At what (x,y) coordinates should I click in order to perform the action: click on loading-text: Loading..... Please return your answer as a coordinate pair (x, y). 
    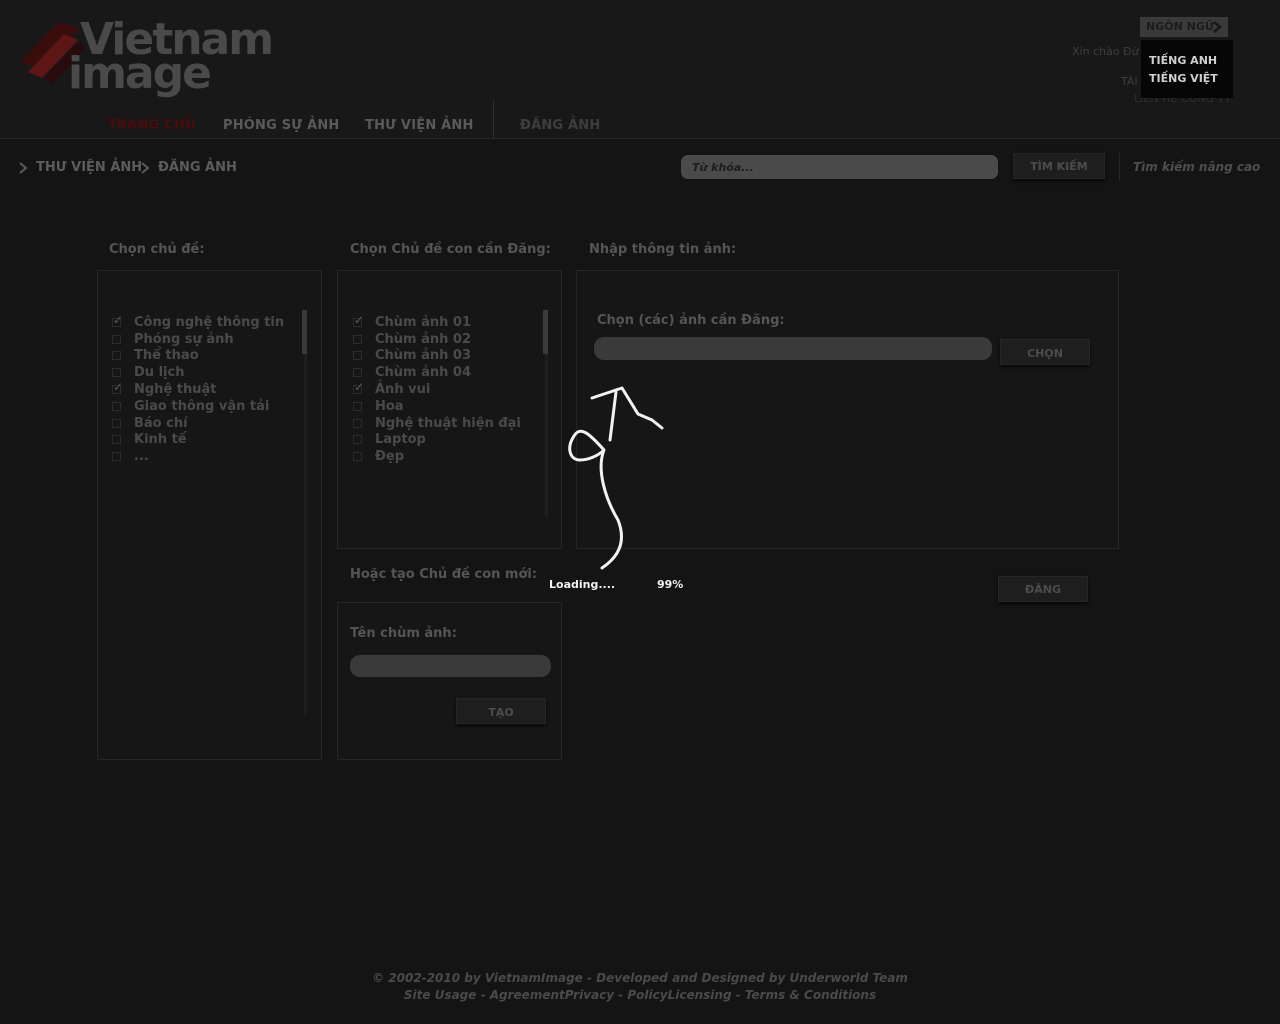
    Looking at the image, I should click on (582, 584).